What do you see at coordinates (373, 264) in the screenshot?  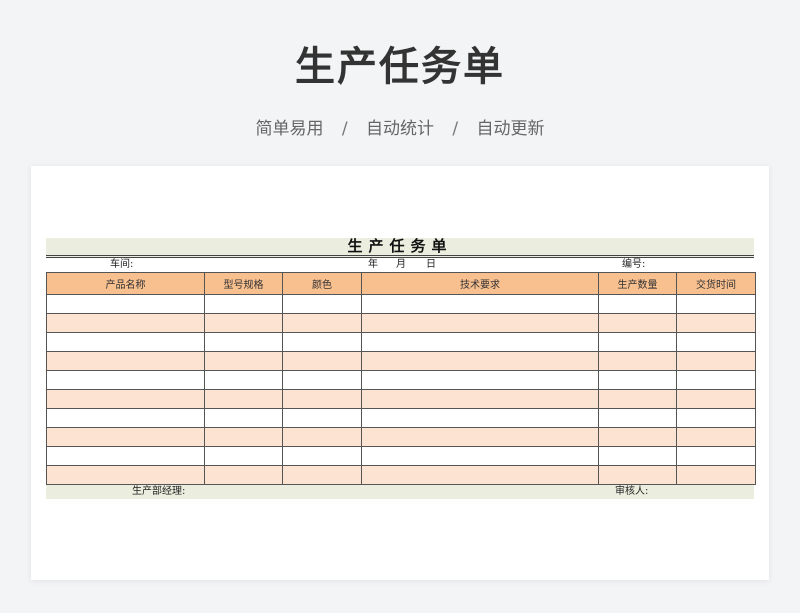 I see `year-label: 年` at bounding box center [373, 264].